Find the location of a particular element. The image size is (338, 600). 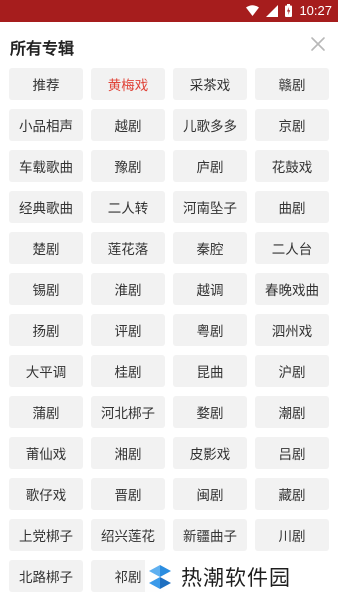

watermark-text: 热潮软件园 is located at coordinates (236, 578).